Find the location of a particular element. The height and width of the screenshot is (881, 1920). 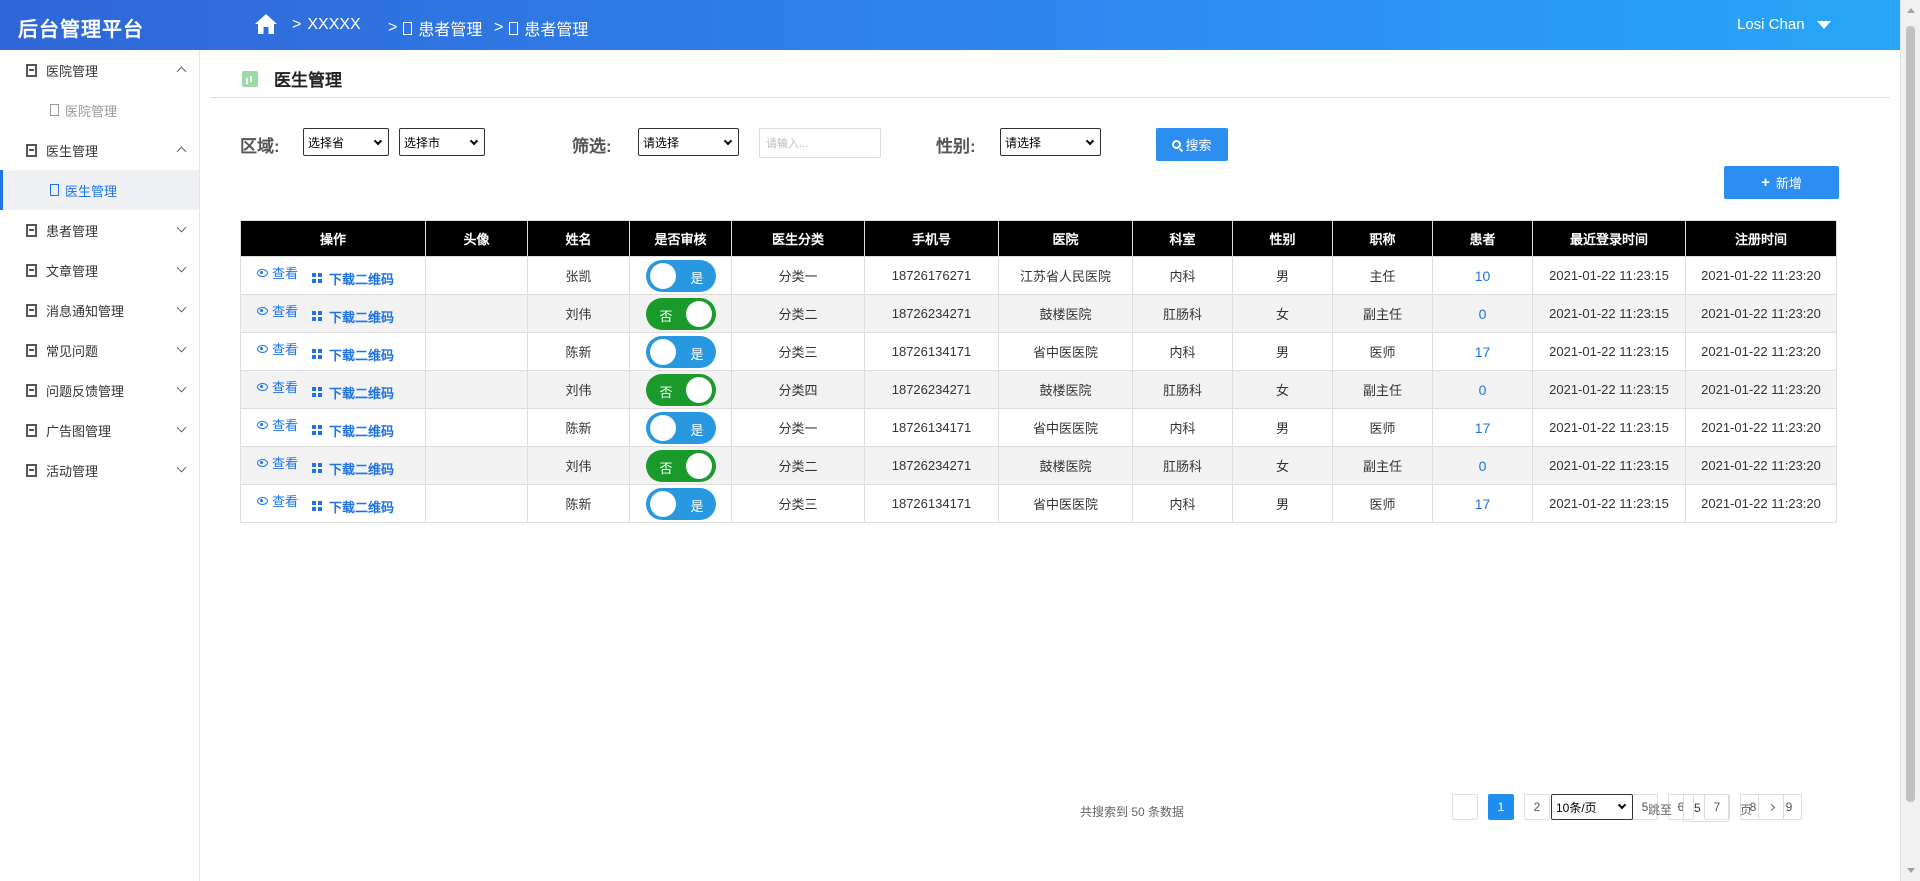

home-icon is located at coordinates (266, 24).